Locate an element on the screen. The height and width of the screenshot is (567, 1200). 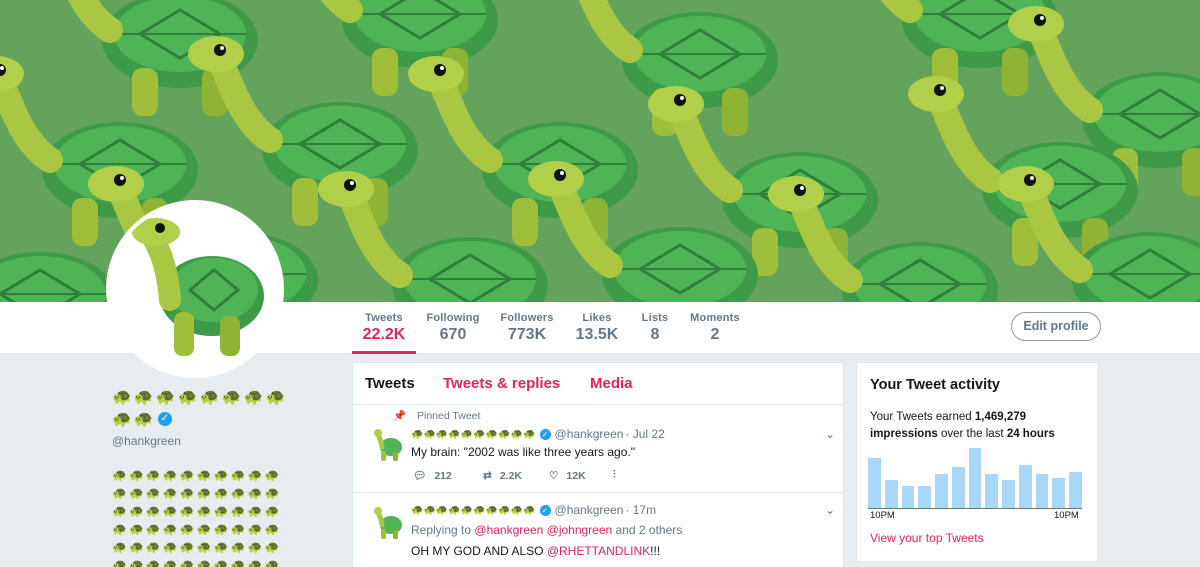
reply-count: 212 is located at coordinates (443, 475).